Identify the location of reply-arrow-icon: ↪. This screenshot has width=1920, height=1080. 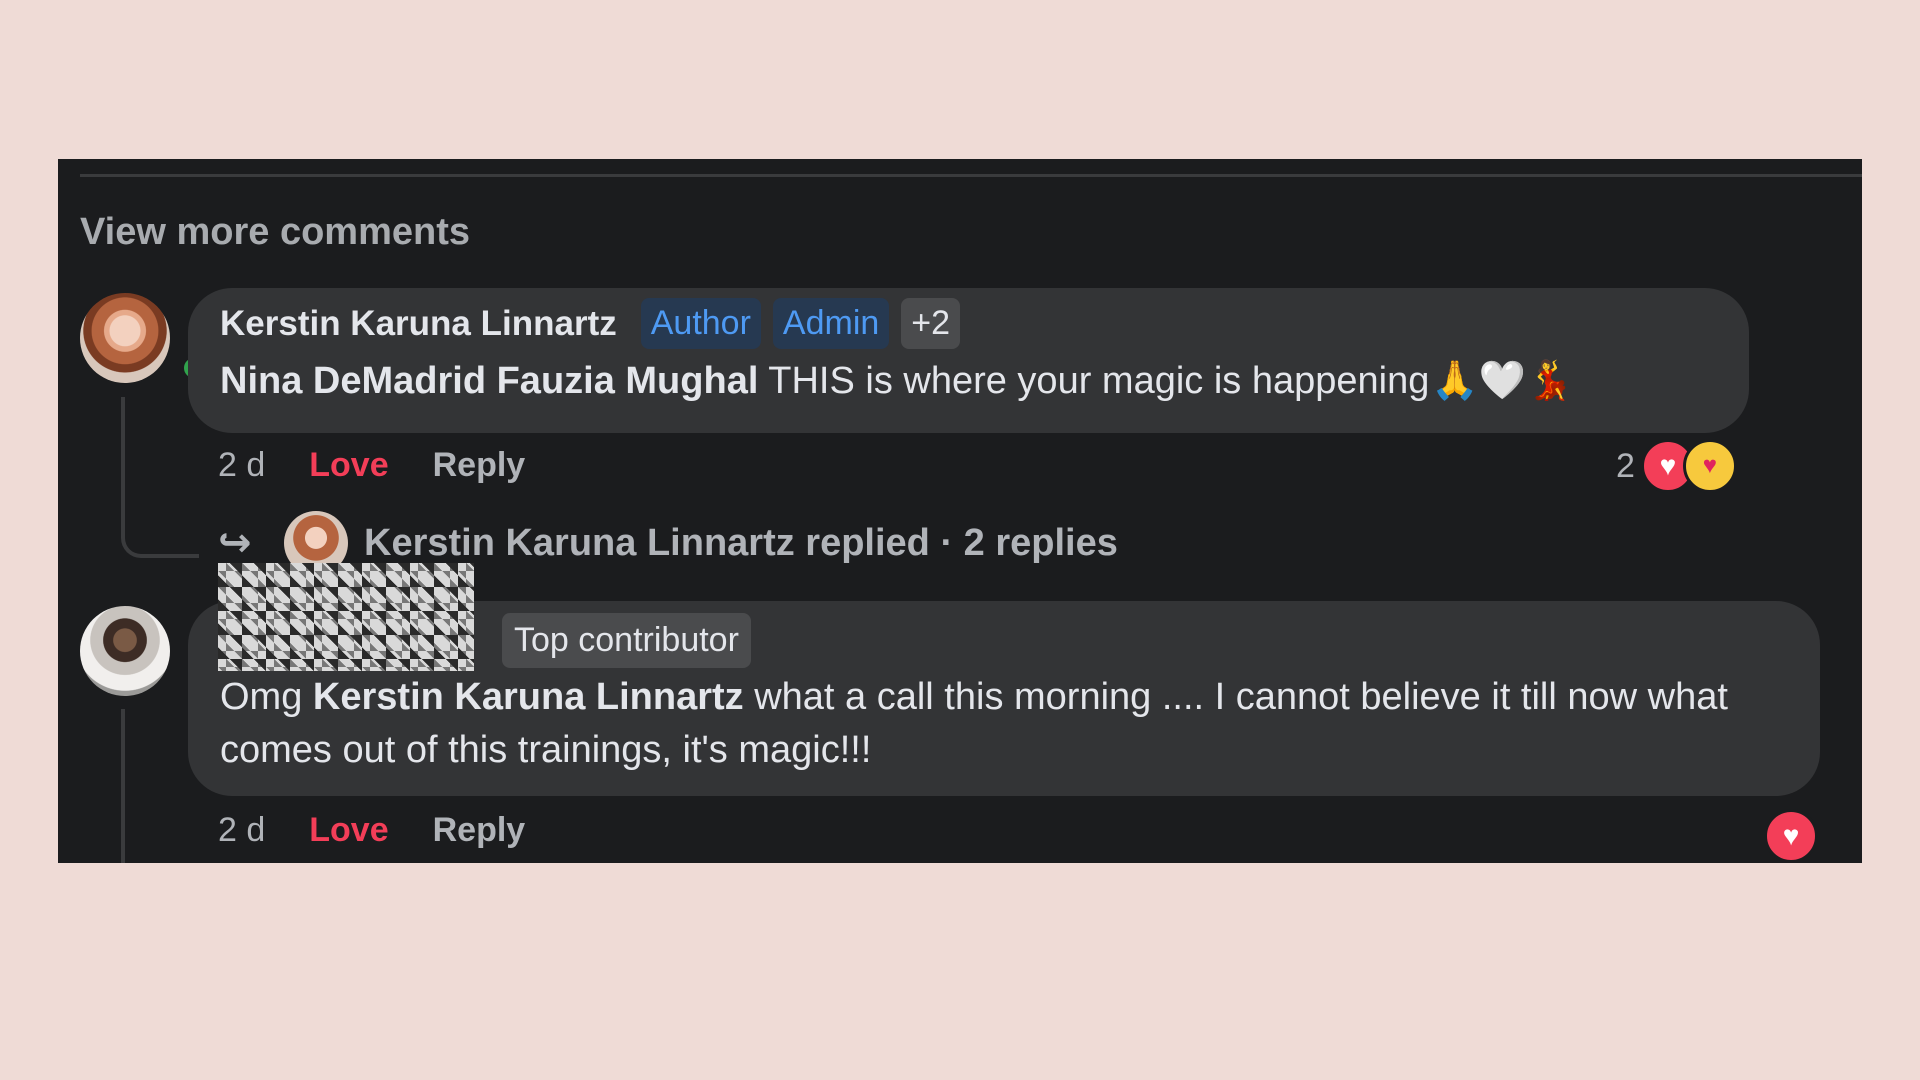
(235, 543).